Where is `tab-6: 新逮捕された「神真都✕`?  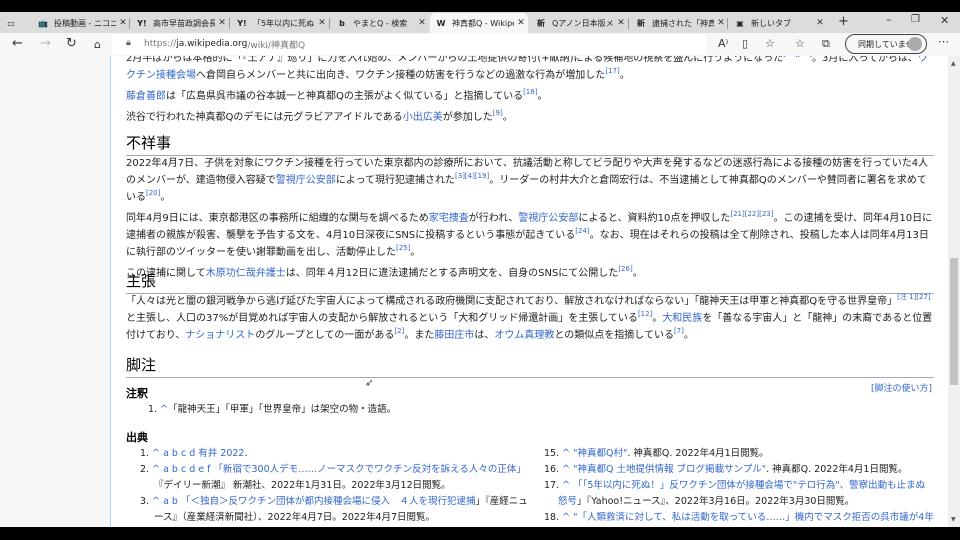
tab-6: 新逮捕された「神真都✕ is located at coordinates (679, 23).